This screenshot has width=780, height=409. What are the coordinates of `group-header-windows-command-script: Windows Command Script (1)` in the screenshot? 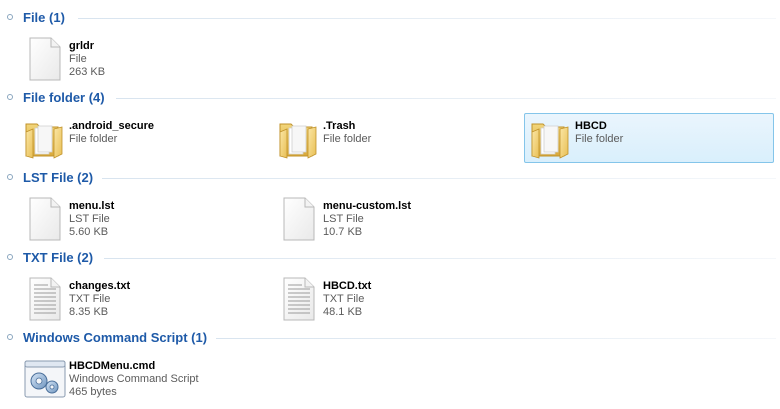 It's located at (390, 338).